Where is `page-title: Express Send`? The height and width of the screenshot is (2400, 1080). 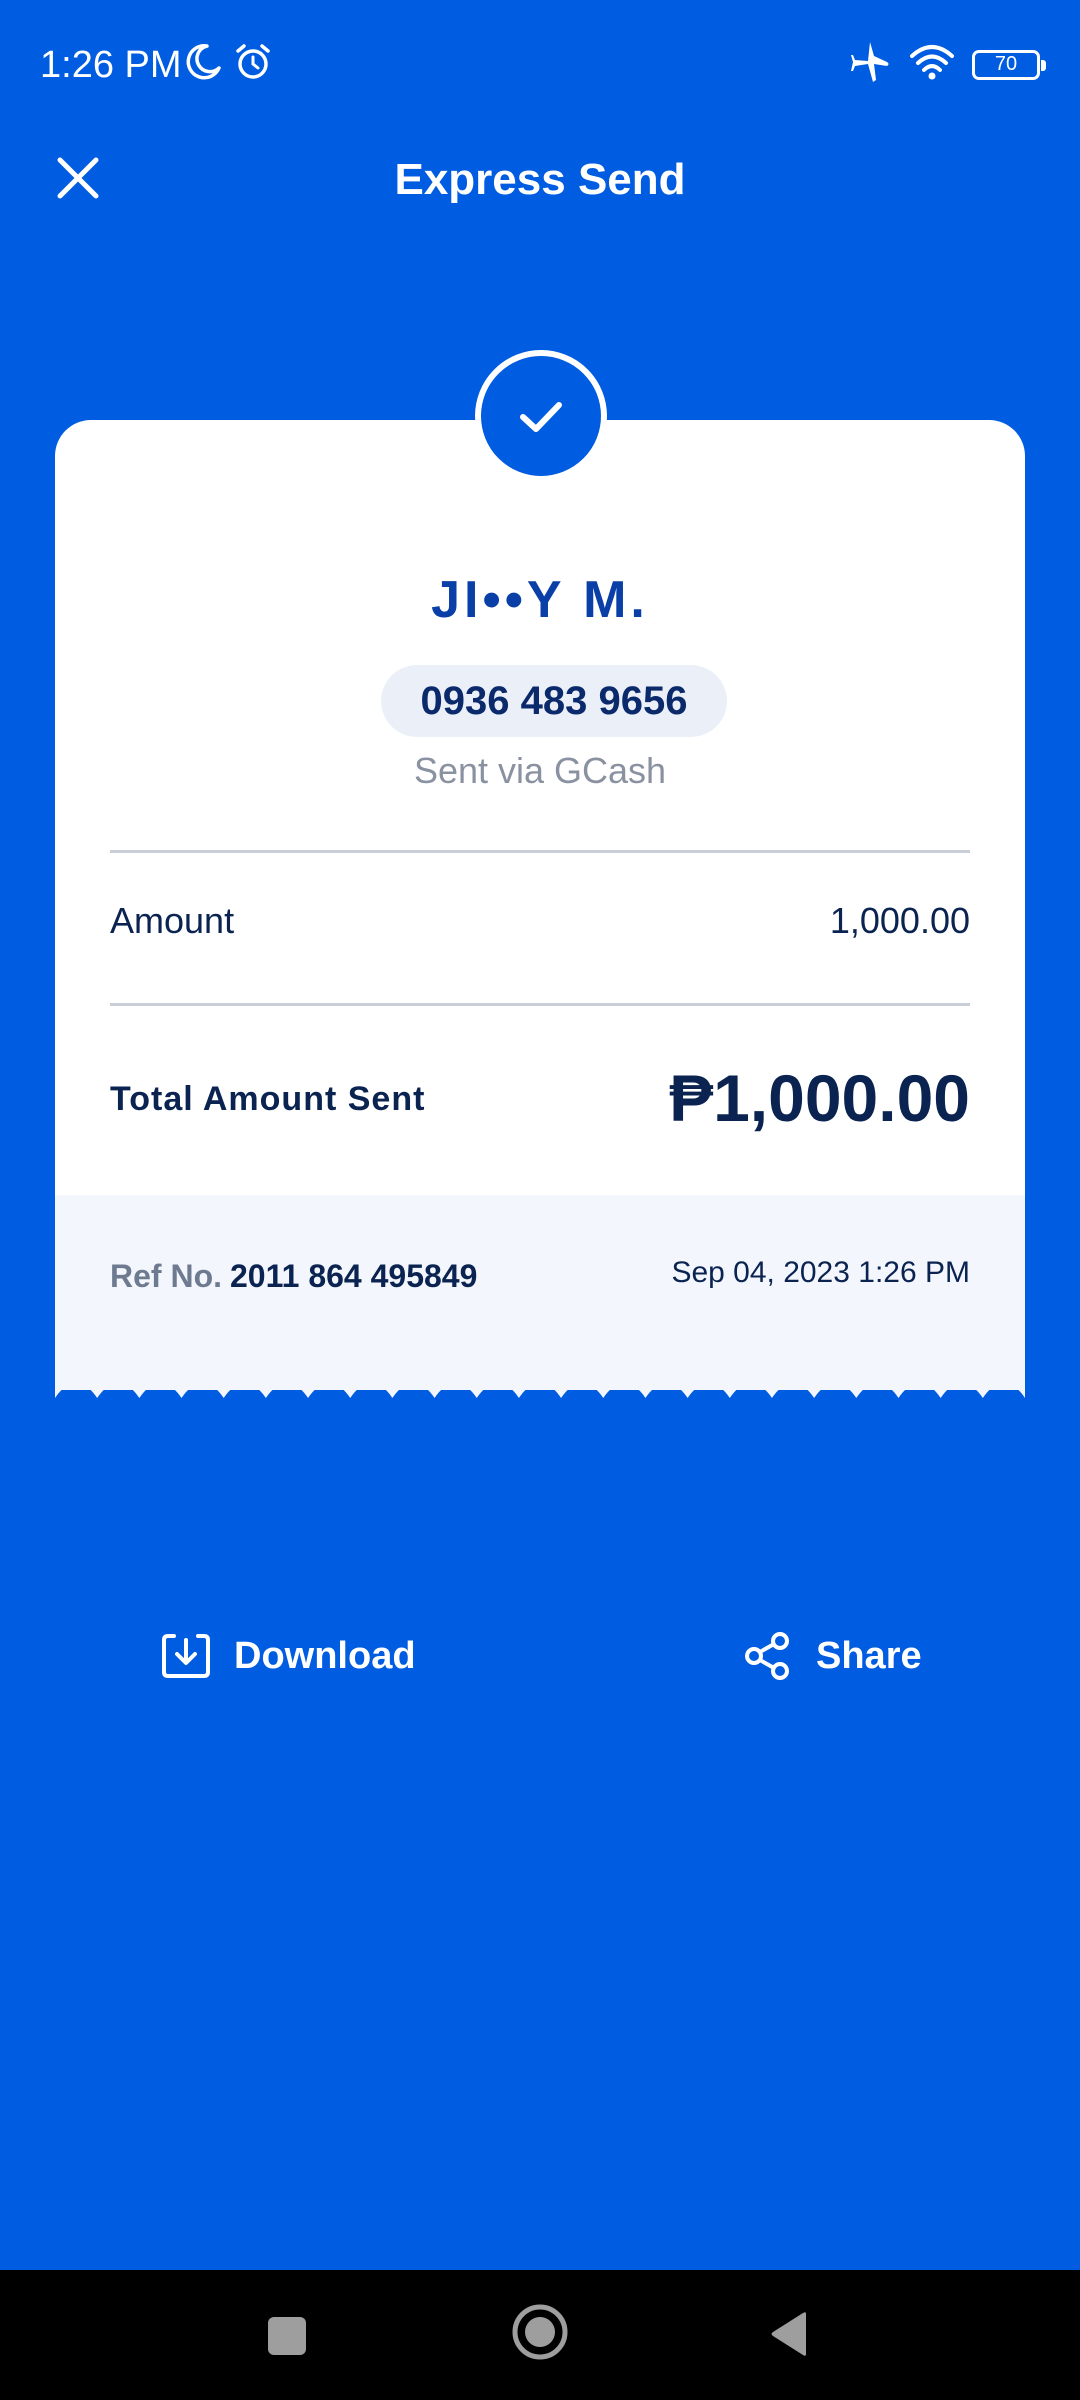
page-title: Express Send is located at coordinates (540, 179).